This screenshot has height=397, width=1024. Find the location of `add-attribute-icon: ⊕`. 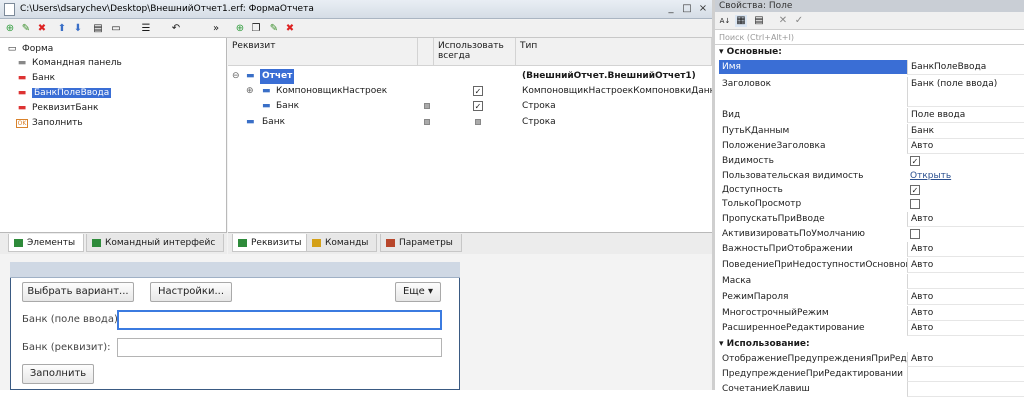

add-attribute-icon: ⊕ is located at coordinates (240, 29).